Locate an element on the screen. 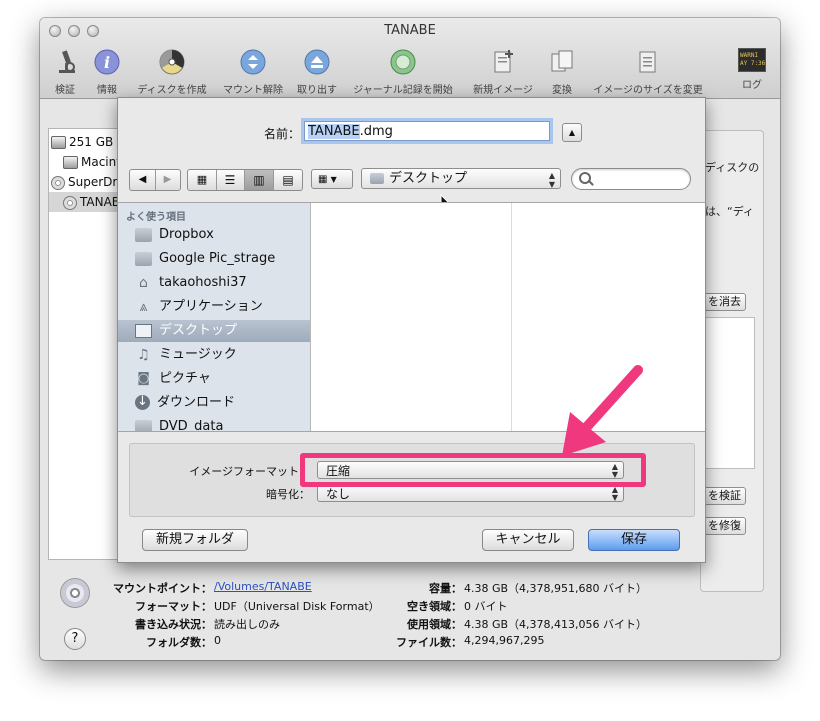 Image resolution: width=820 pixels, height=721 pixels. toolbar-verify-button: 検証 is located at coordinates (65, 72).